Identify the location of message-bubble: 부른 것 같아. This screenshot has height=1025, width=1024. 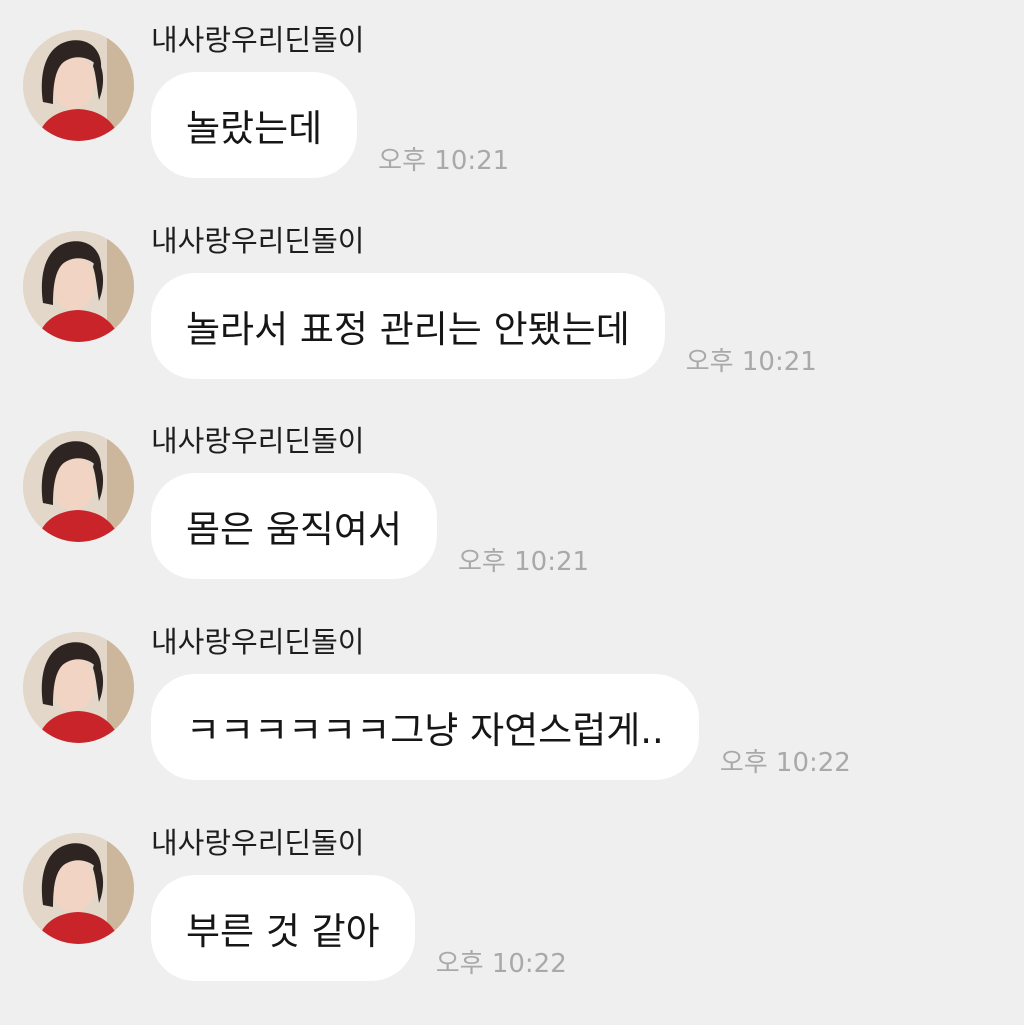
(283, 928).